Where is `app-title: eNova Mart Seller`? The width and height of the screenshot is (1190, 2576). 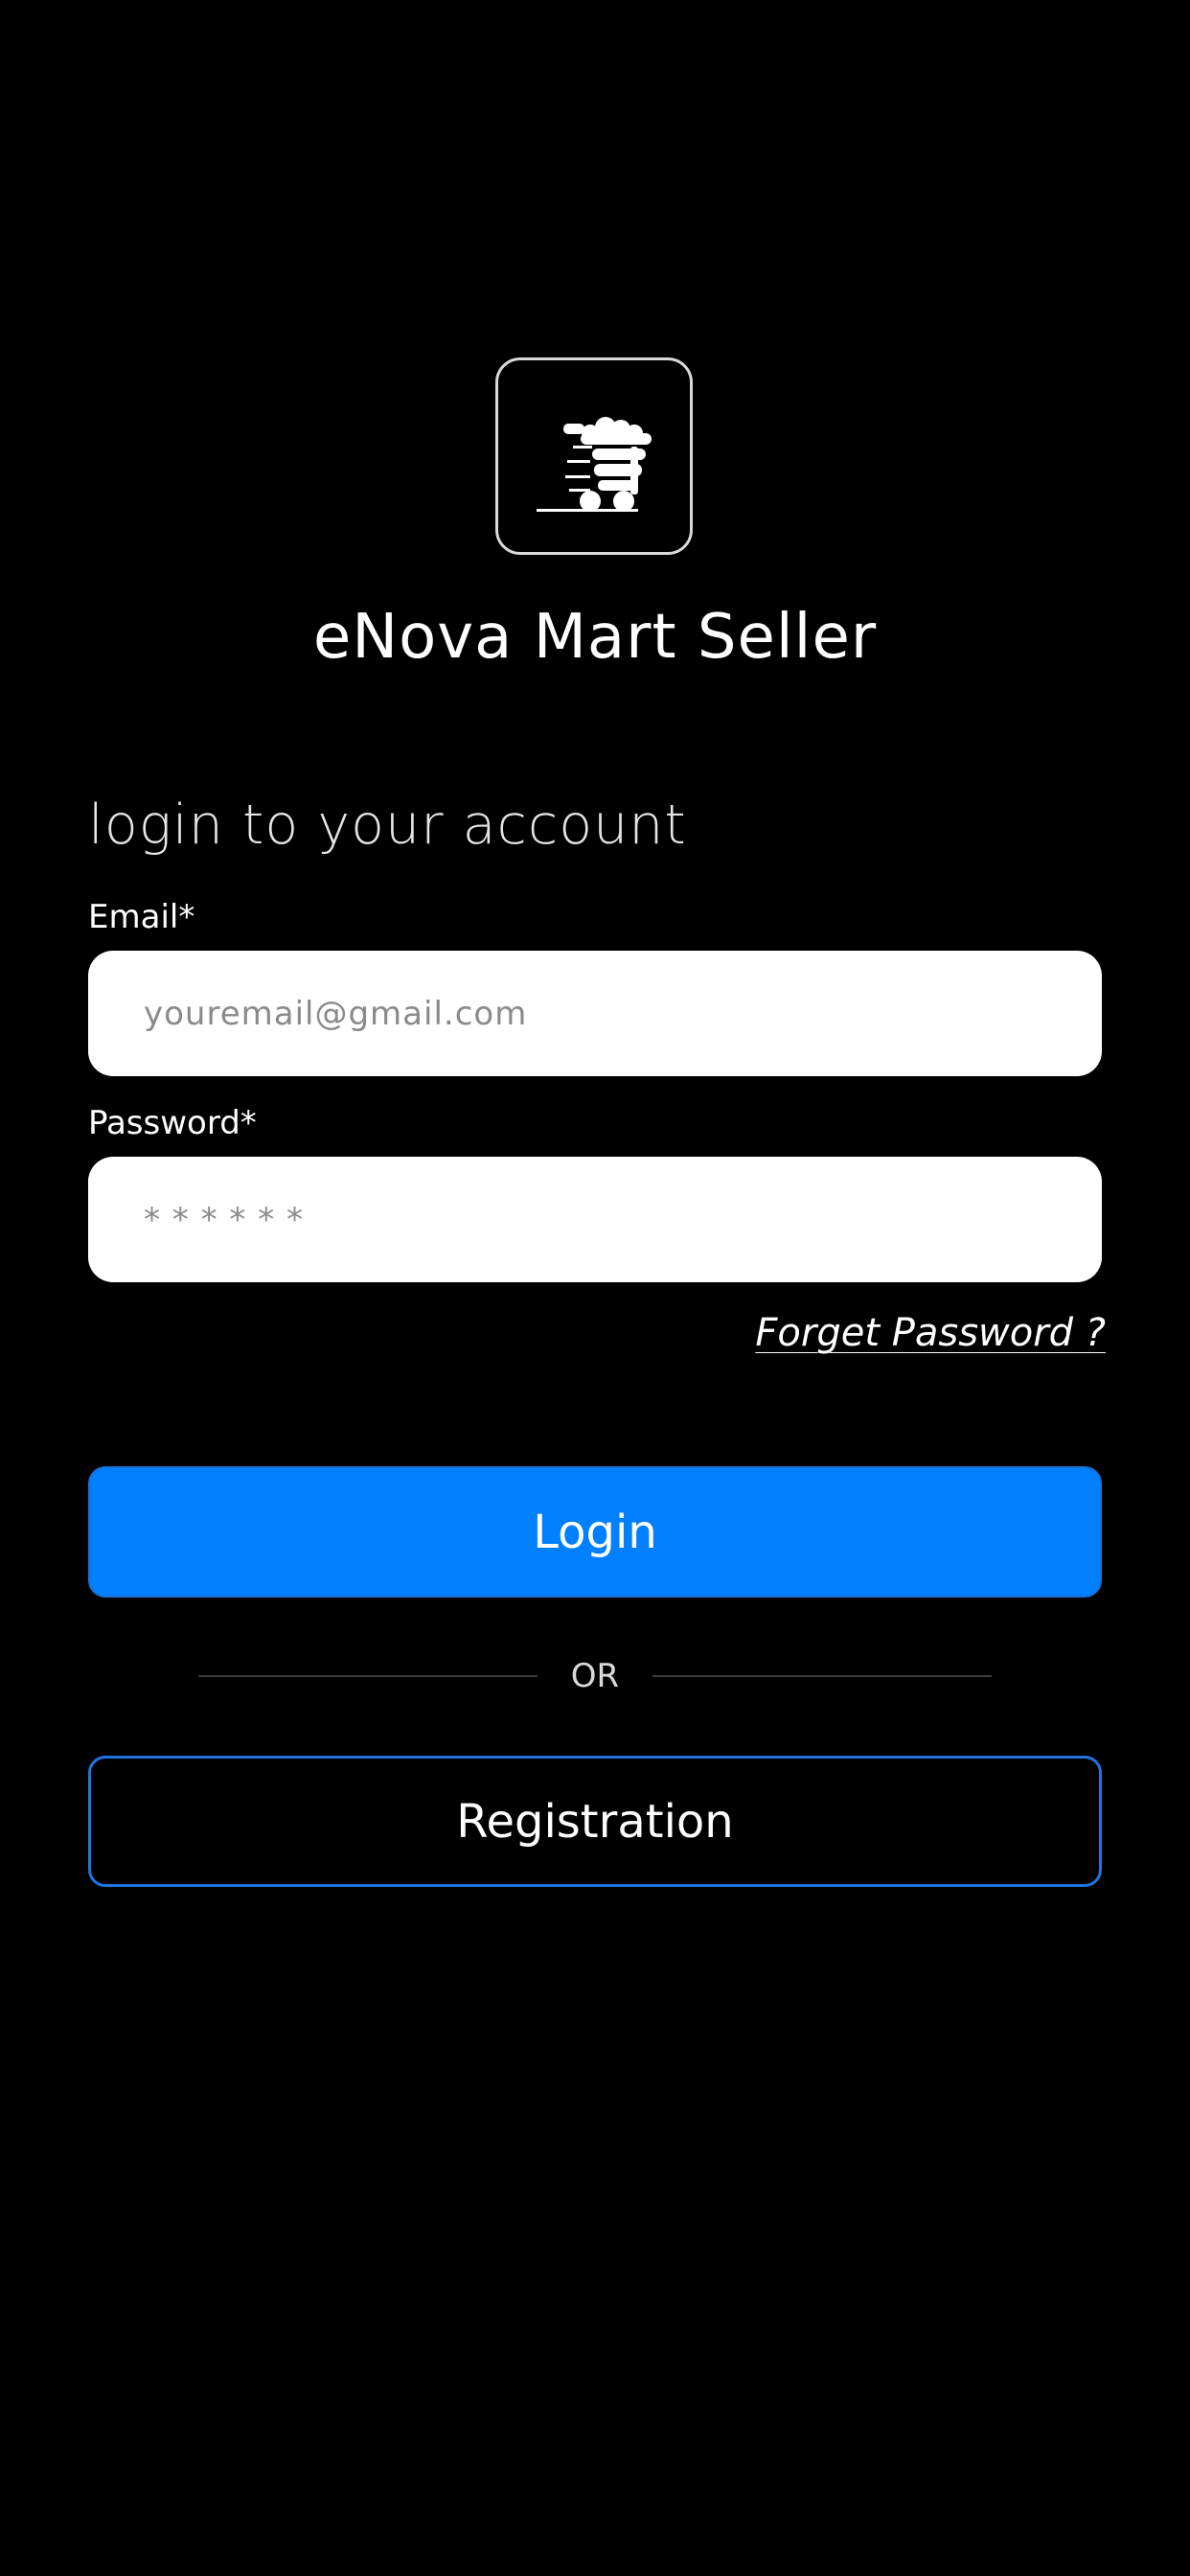 app-title: eNova Mart Seller is located at coordinates (595, 637).